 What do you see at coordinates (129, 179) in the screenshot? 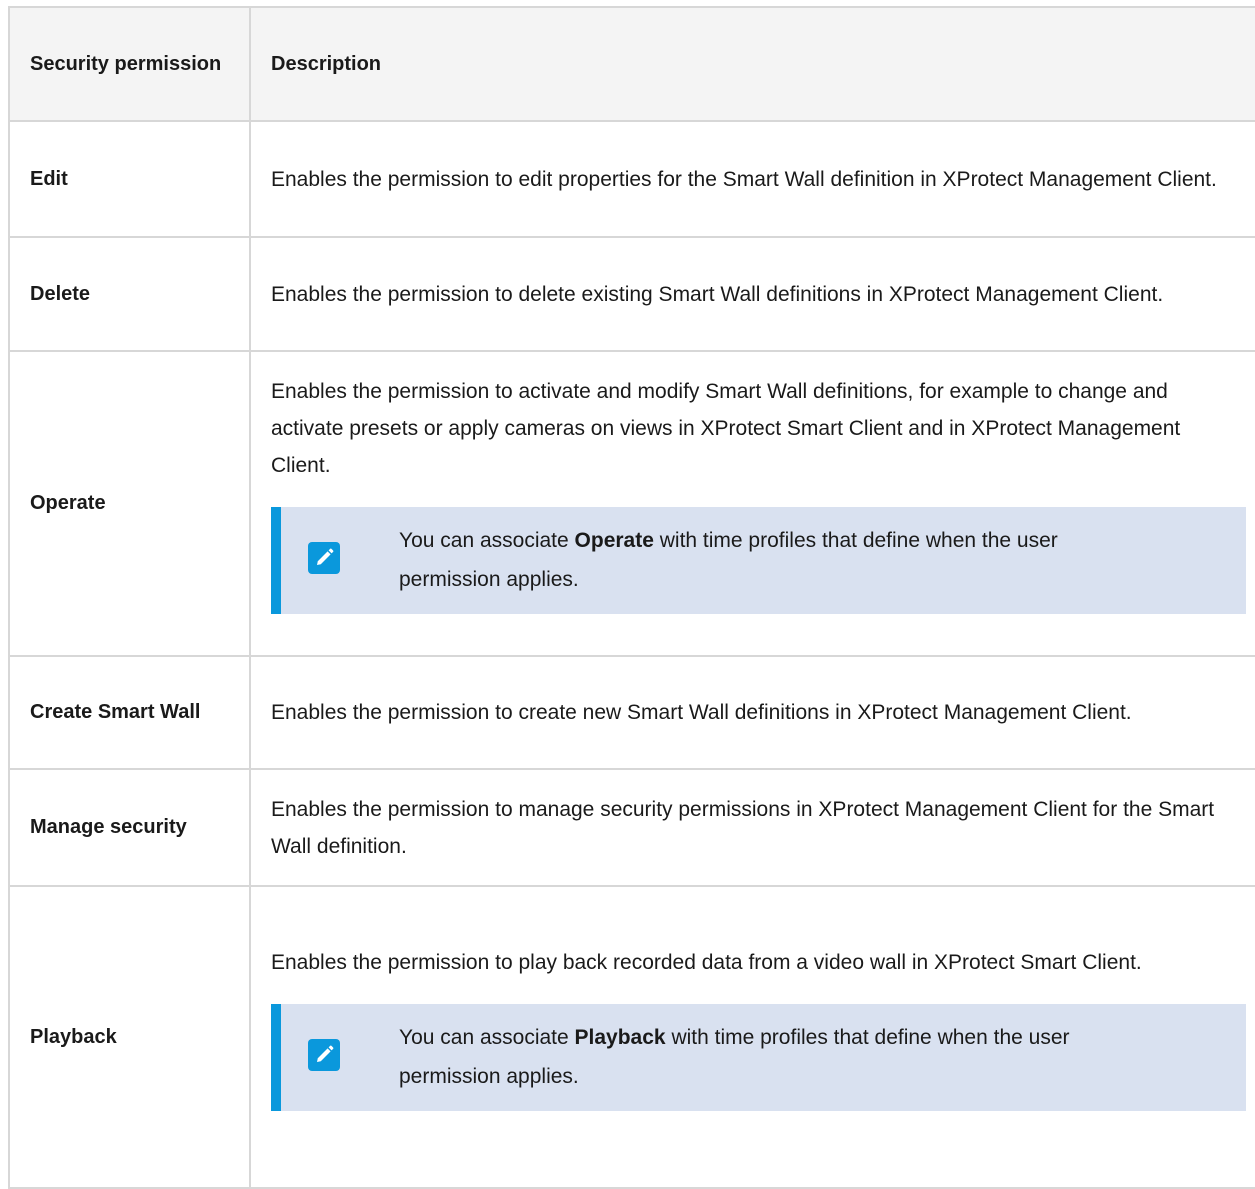
I see `permission-name: Edit` at bounding box center [129, 179].